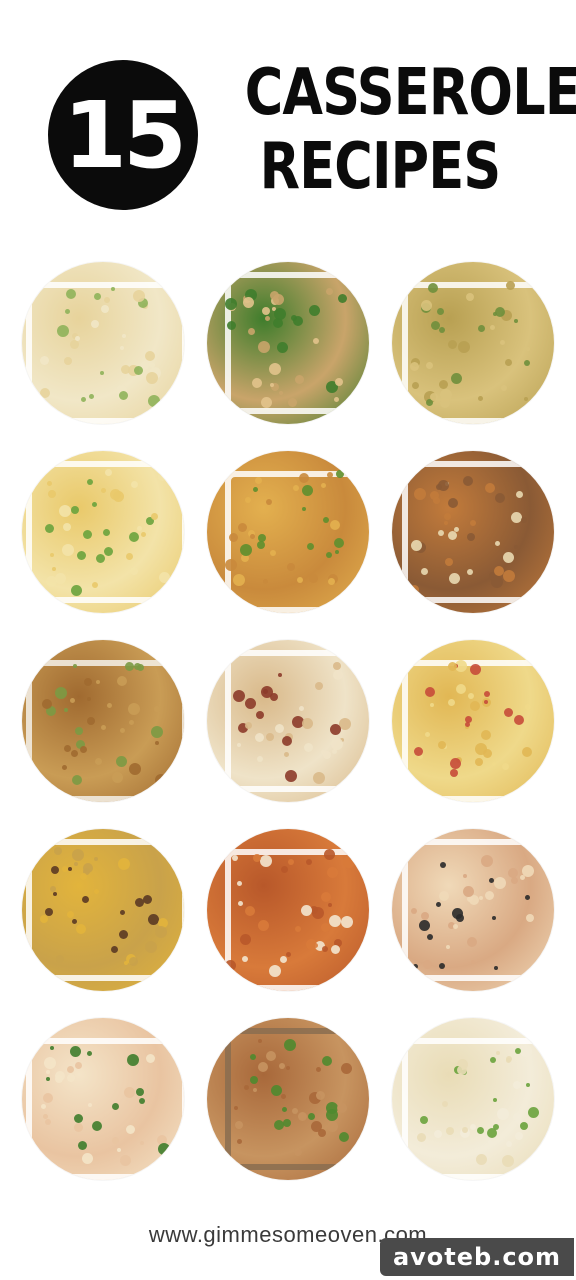 The height and width of the screenshot is (1280, 576). Describe the element at coordinates (103, 532) in the screenshot. I see `recipe-4-photo` at that location.